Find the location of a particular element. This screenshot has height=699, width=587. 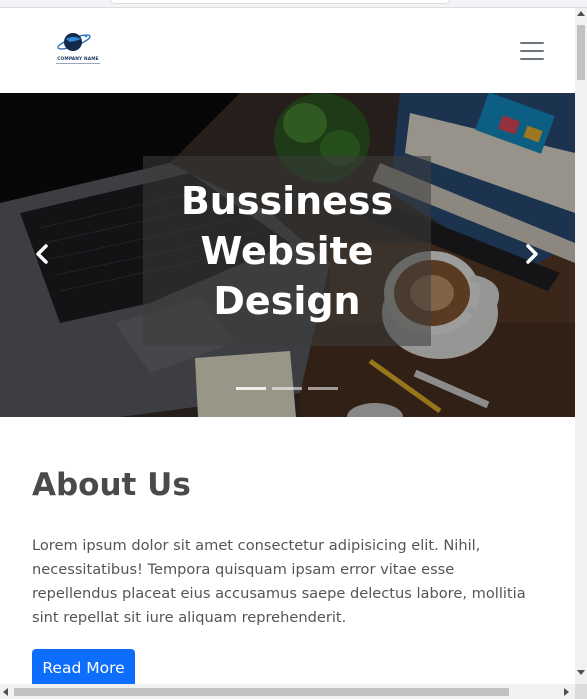

logo-tagline-line is located at coordinates (78, 63).